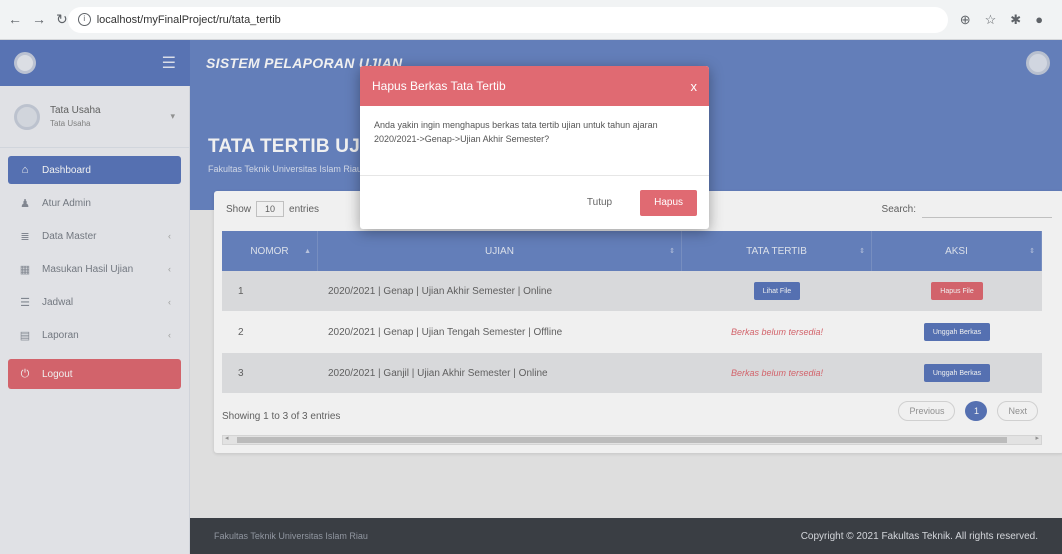  Describe the element at coordinates (534, 86) in the screenshot. I see `modal-header: Hapus Berkas Tata Tertib x` at that location.